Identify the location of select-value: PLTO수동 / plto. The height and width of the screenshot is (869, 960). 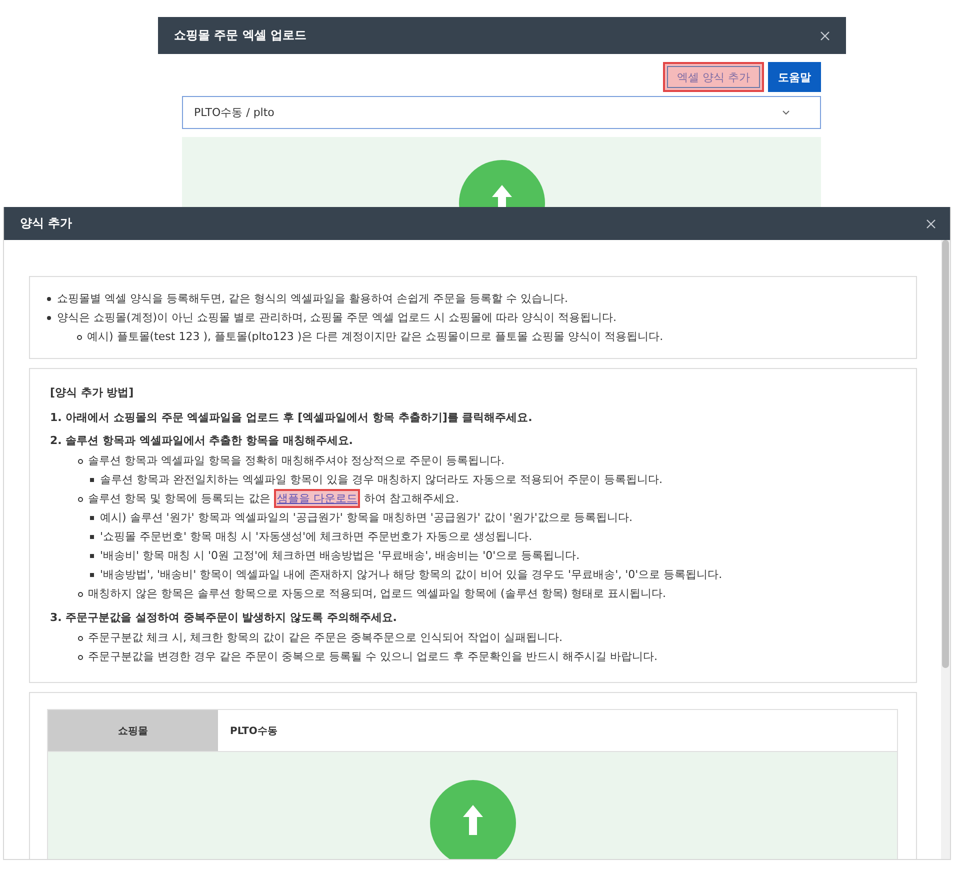
(234, 112).